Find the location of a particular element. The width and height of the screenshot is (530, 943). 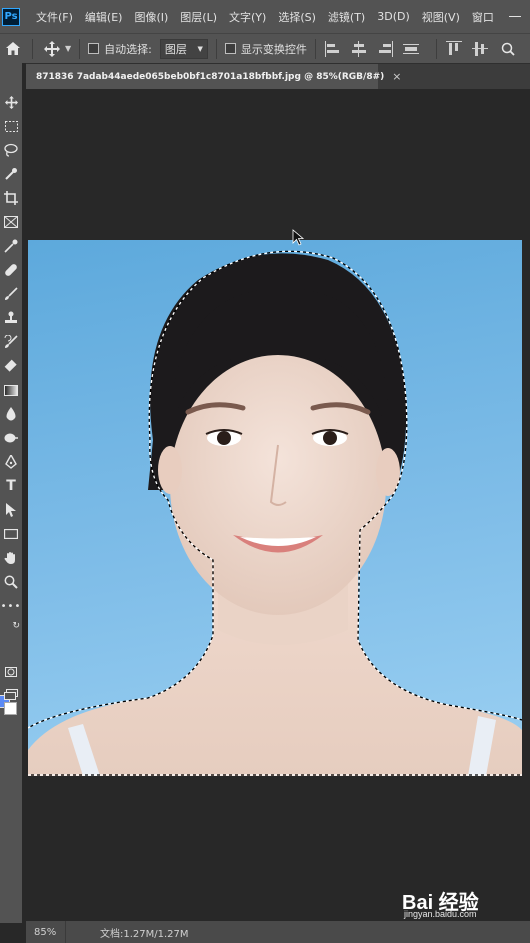

eyedropper-icon is located at coordinates (11, 246).